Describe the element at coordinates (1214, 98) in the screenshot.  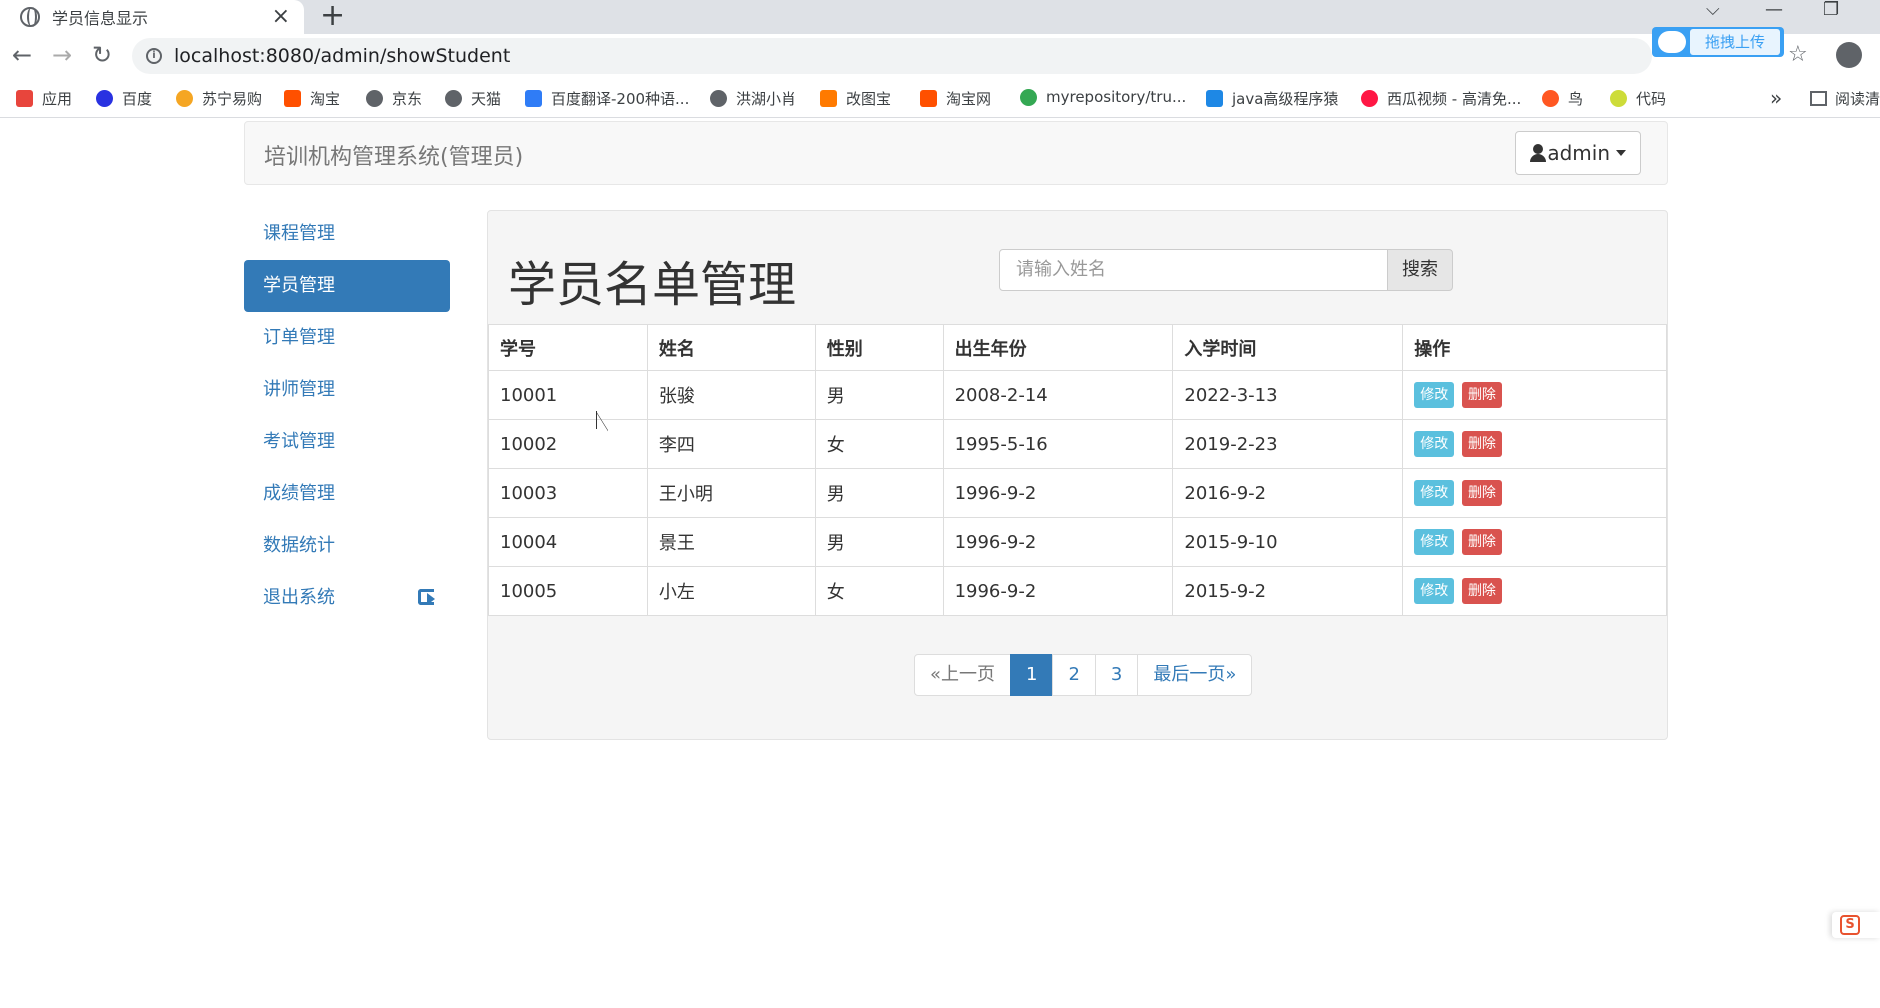
I see `tv-icon` at that location.